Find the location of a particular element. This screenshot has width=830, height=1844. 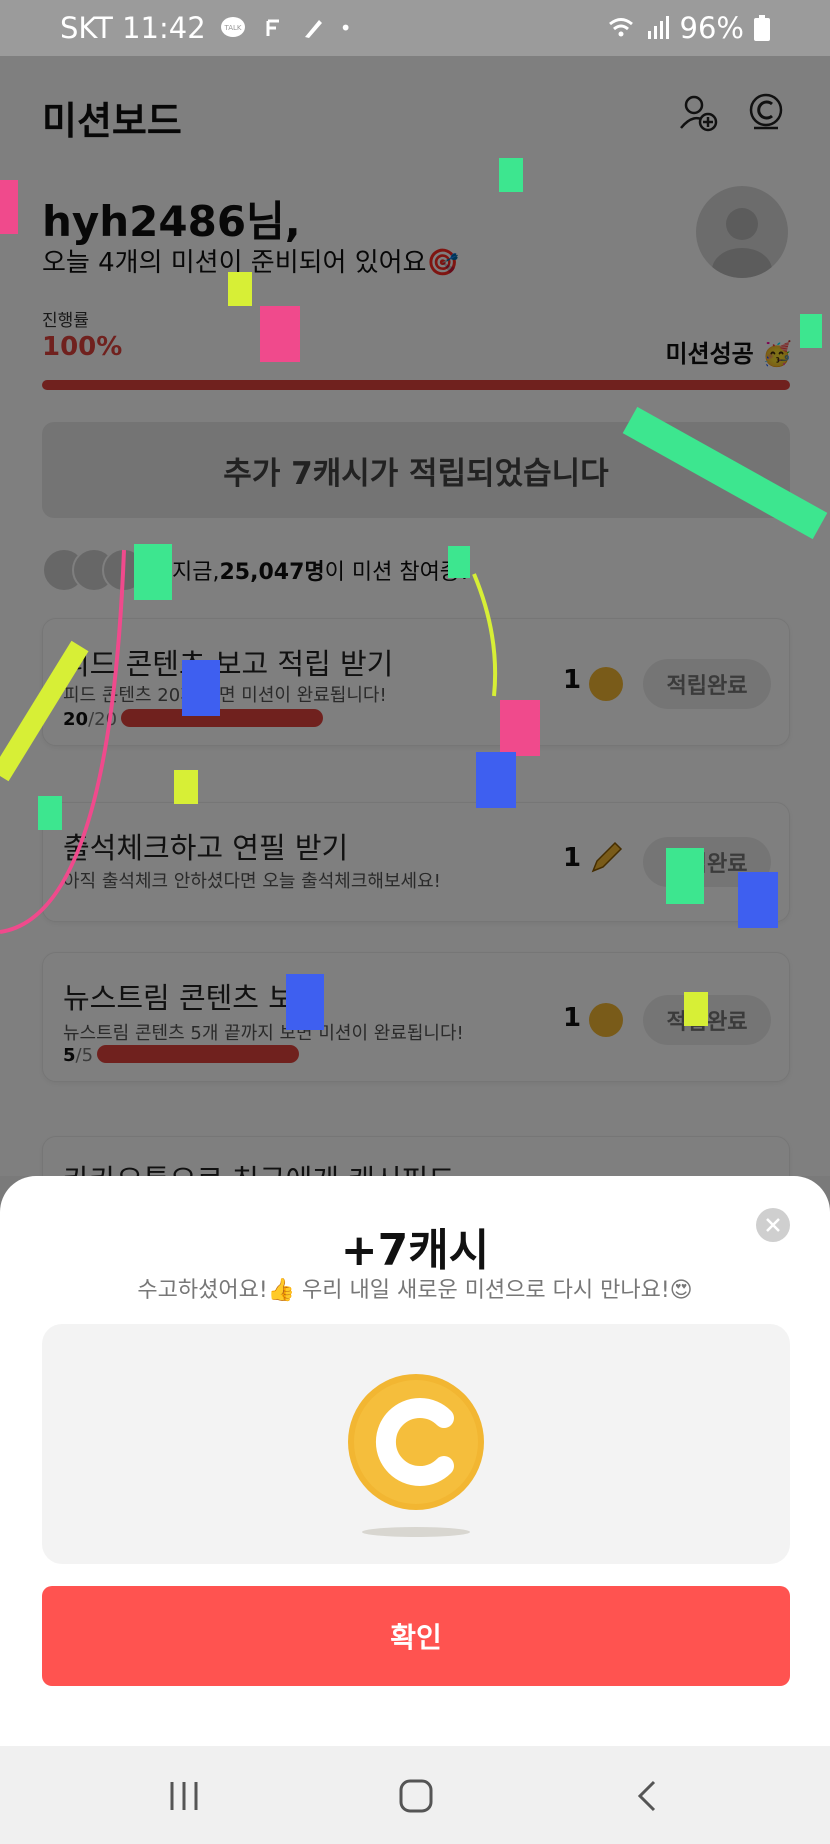

coin-panel is located at coordinates (416, 1444).